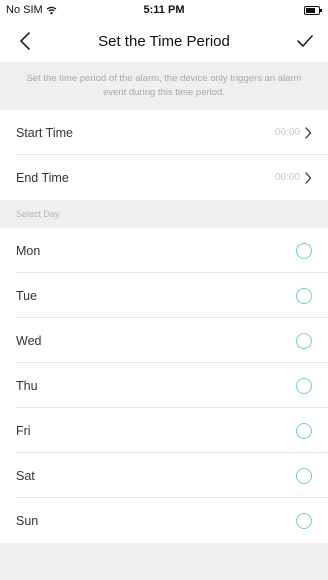  I want to click on status-time: 5:11 PM, so click(164, 10).